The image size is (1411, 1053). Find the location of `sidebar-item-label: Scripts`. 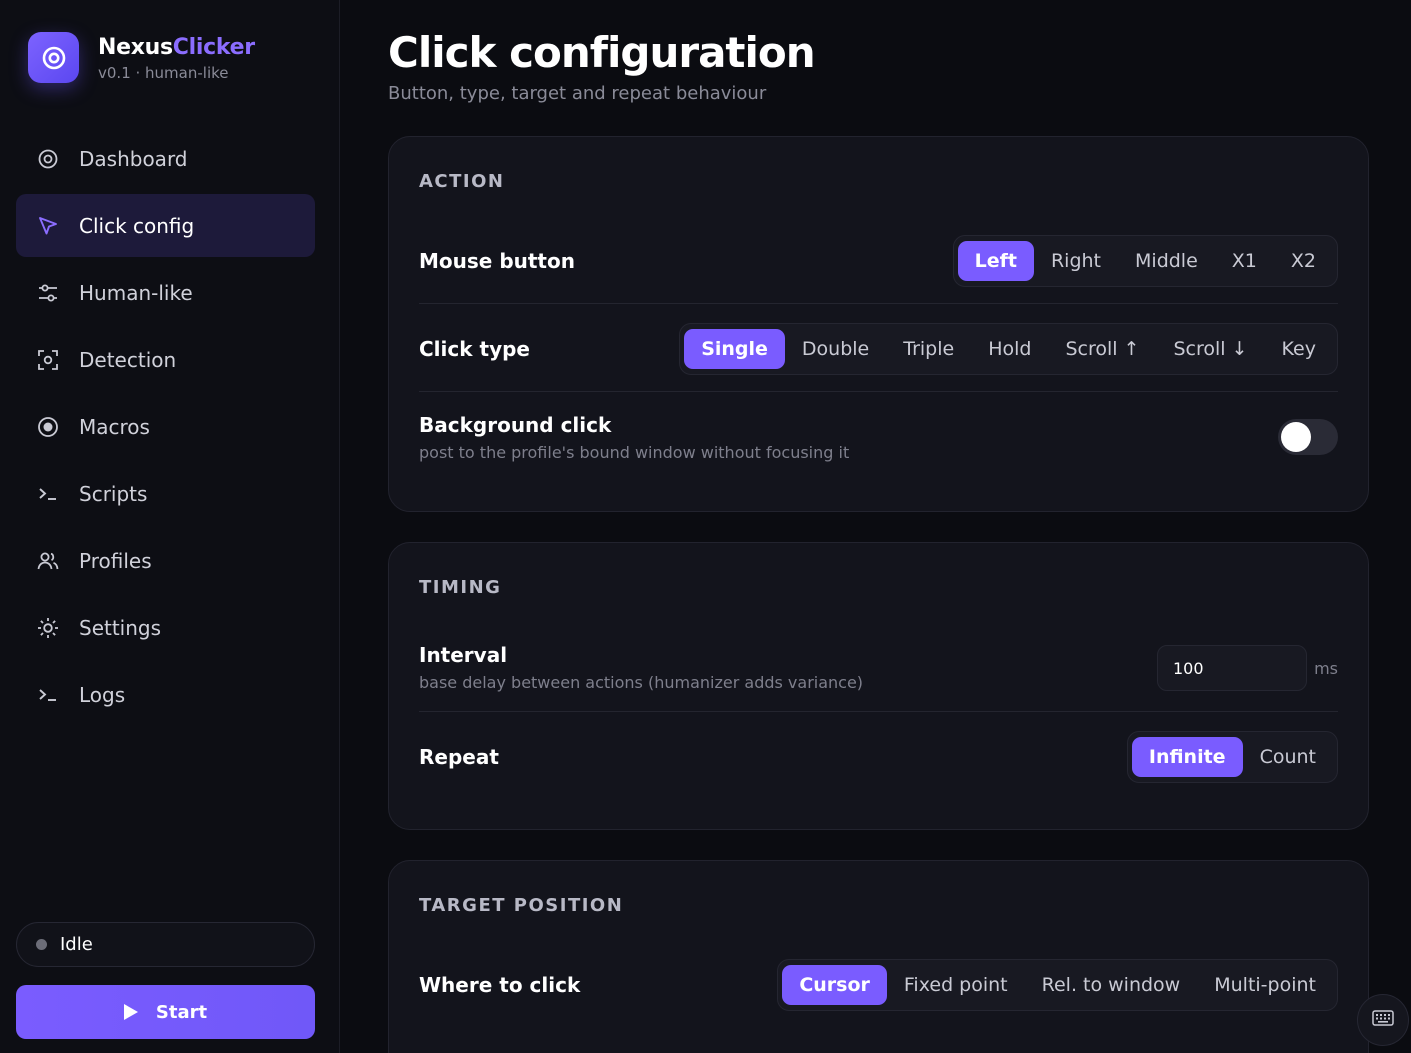

sidebar-item-label: Scripts is located at coordinates (113, 493).